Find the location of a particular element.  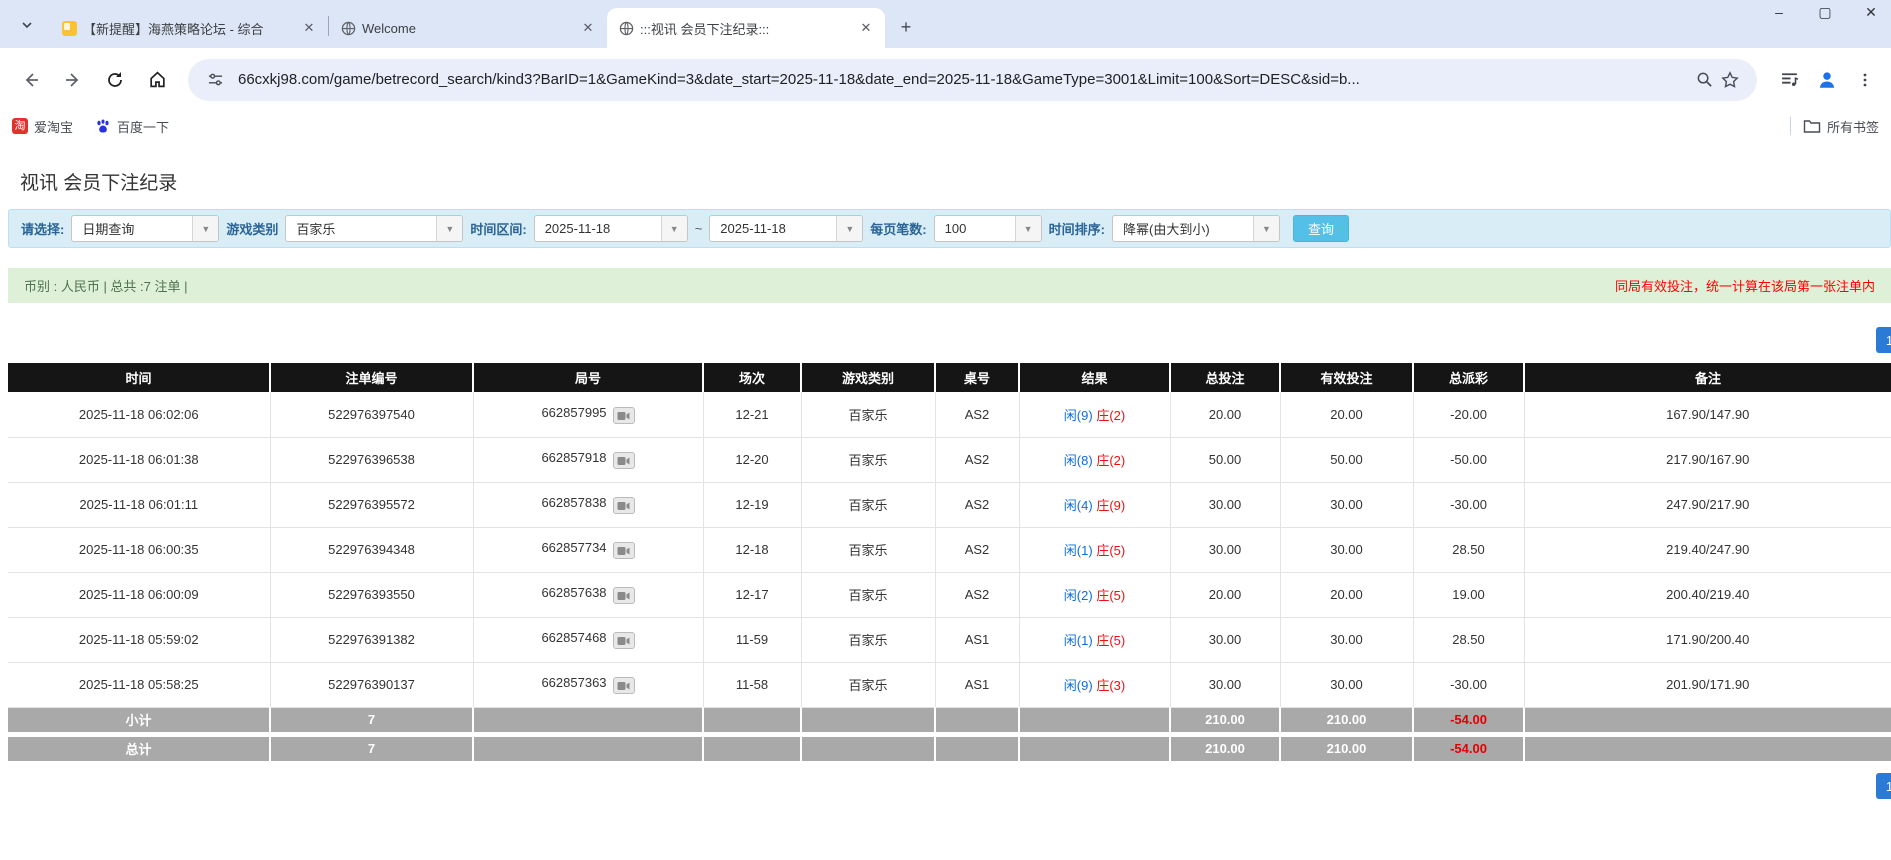

valid-bet: 20.00 is located at coordinates (1346, 595).